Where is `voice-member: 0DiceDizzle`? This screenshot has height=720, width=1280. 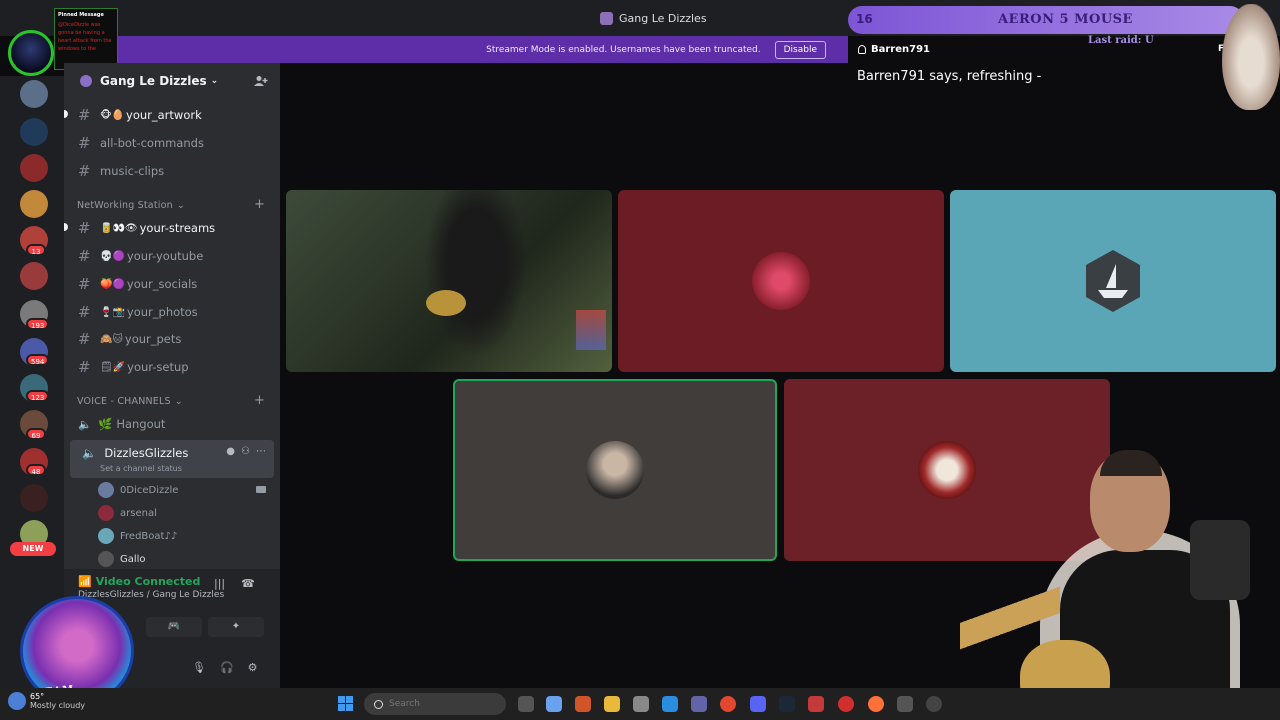 voice-member: 0DiceDizzle is located at coordinates (138, 490).